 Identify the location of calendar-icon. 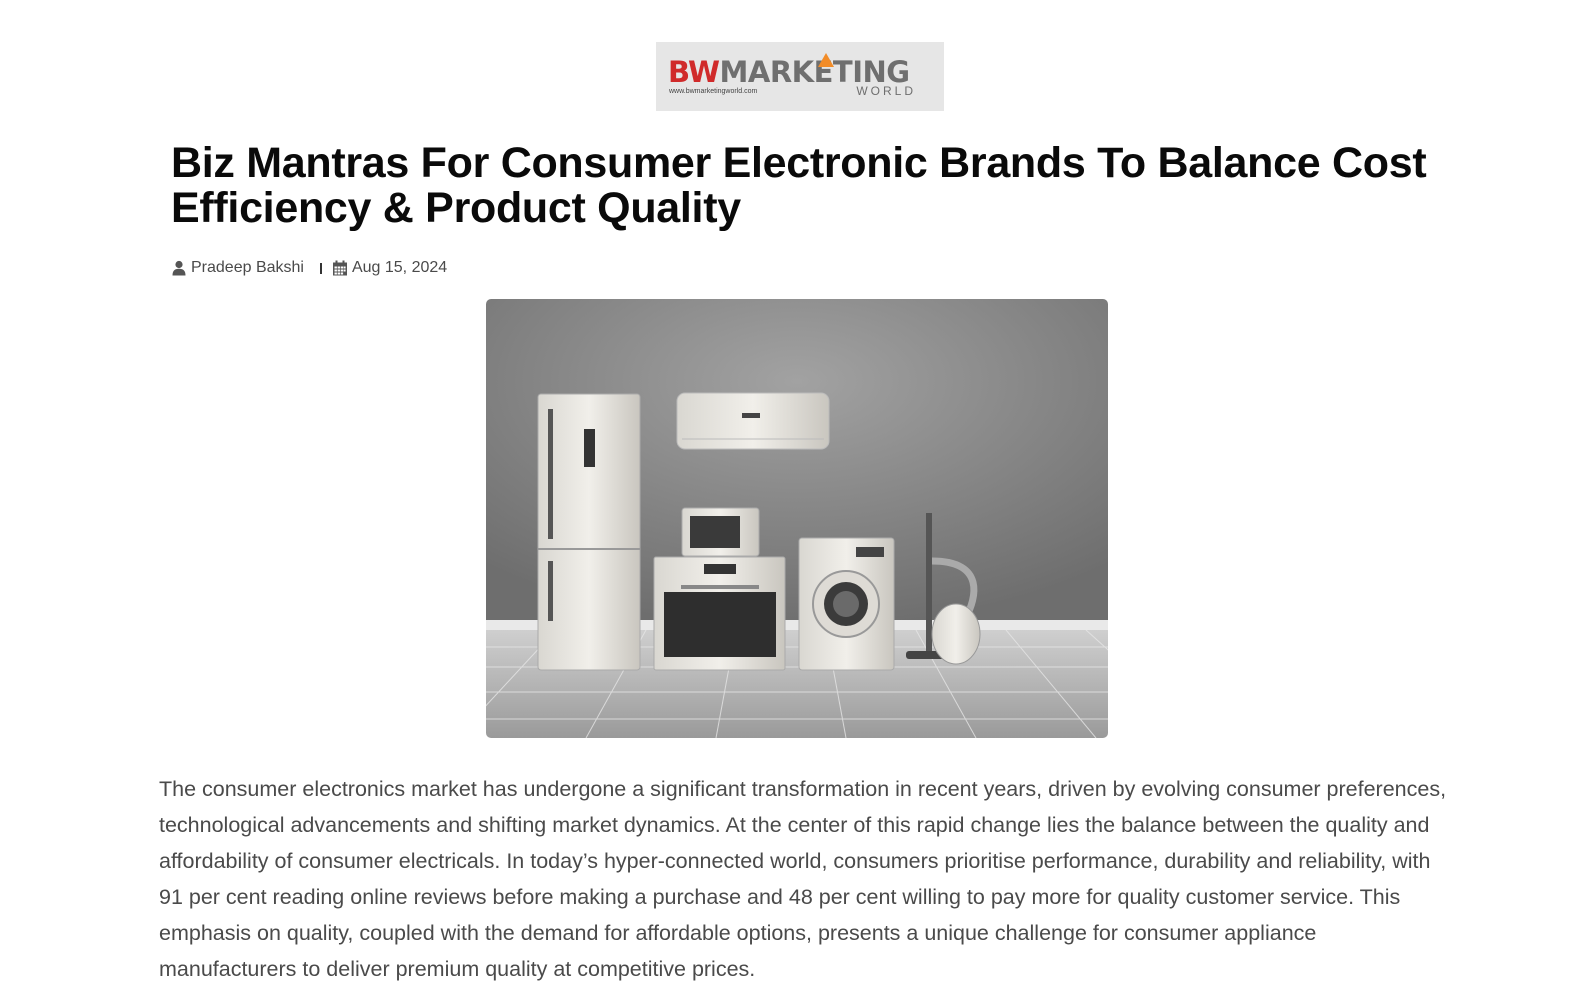
(340, 268).